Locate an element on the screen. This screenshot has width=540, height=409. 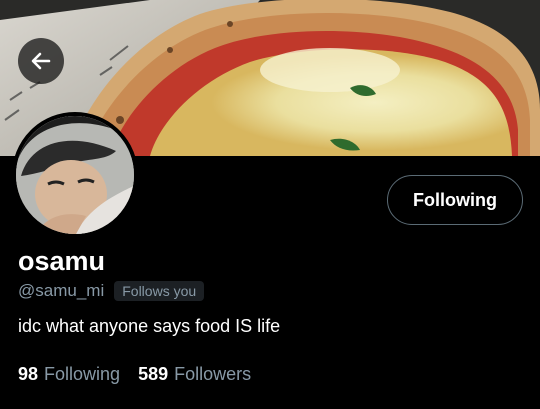
following-button-label: Following is located at coordinates (455, 199).